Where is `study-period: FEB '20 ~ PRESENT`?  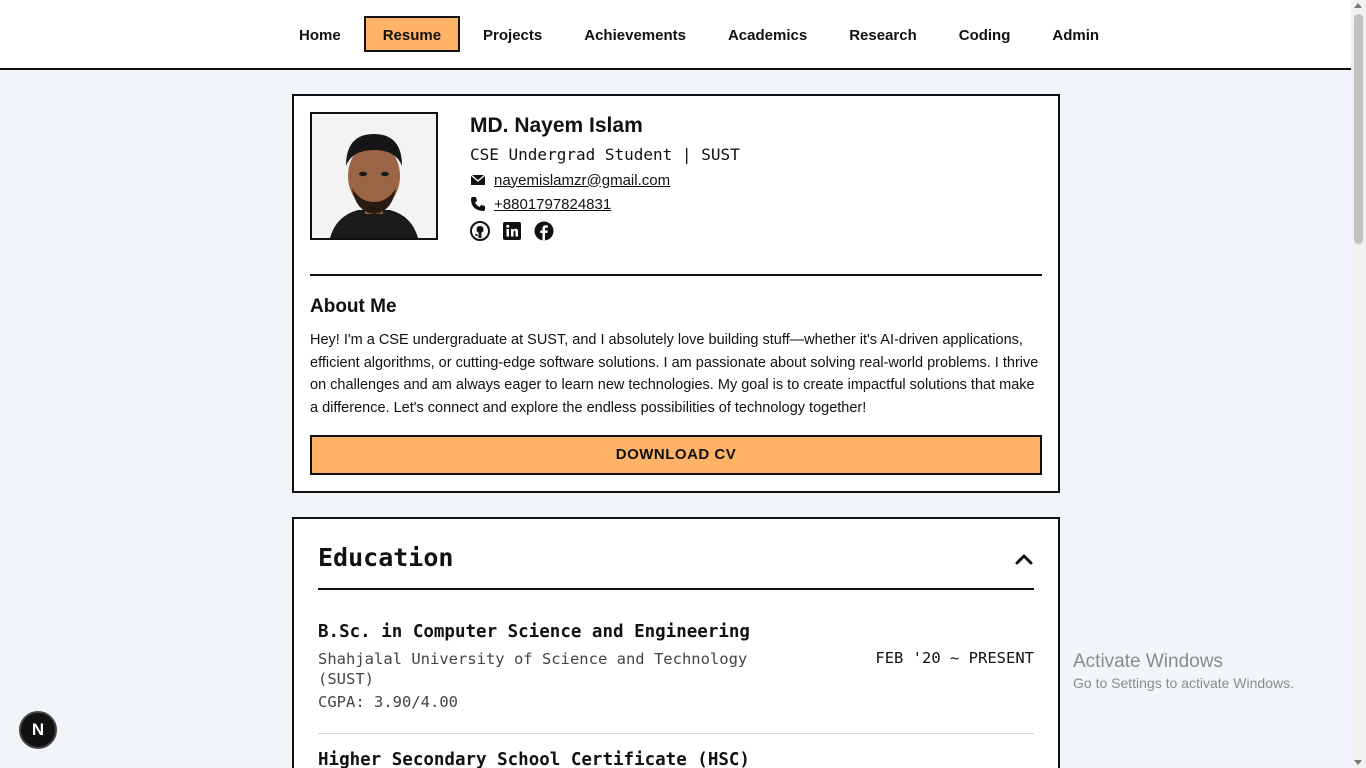 study-period: FEB '20 ~ PRESENT is located at coordinates (954, 658).